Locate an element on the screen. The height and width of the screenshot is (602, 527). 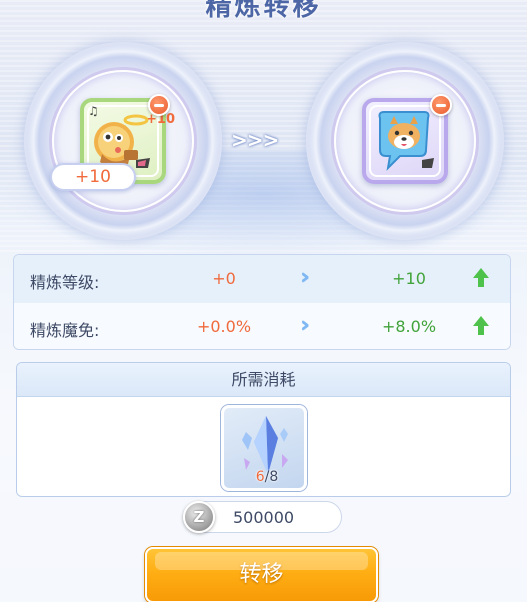
material-count: 6/8 is located at coordinates (267, 477).